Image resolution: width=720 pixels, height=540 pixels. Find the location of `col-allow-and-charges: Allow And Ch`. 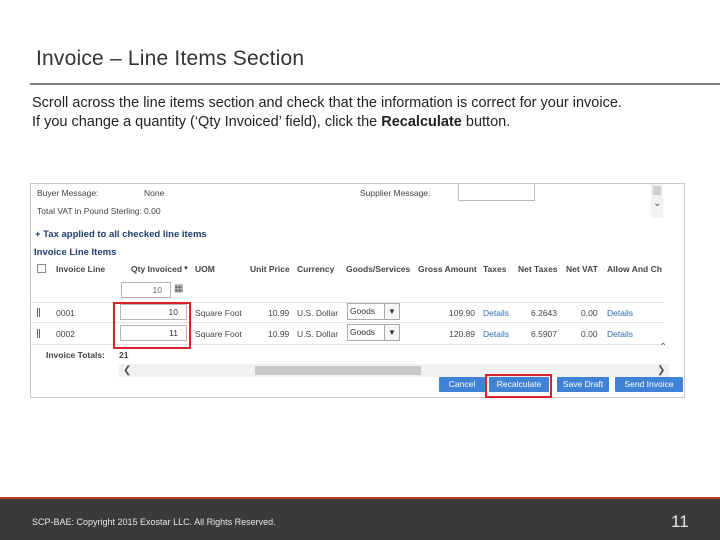

col-allow-and-charges: Allow And Ch is located at coordinates (635, 269).